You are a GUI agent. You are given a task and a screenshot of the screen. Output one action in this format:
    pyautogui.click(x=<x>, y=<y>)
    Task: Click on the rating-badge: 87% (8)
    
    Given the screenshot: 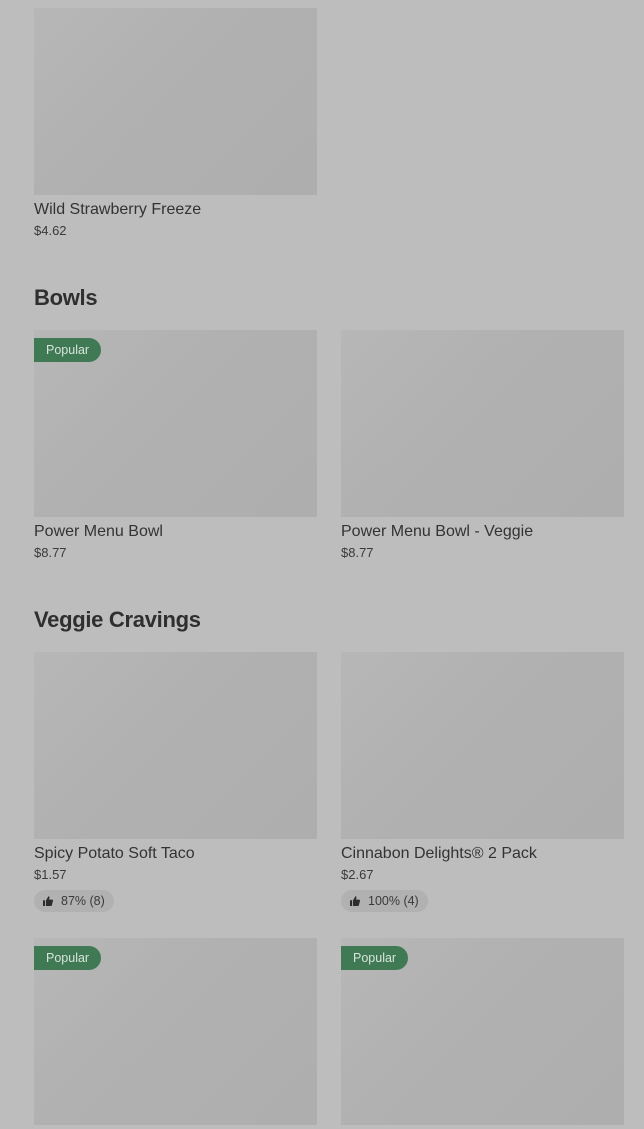 What is the action you would take?
    pyautogui.click(x=74, y=901)
    